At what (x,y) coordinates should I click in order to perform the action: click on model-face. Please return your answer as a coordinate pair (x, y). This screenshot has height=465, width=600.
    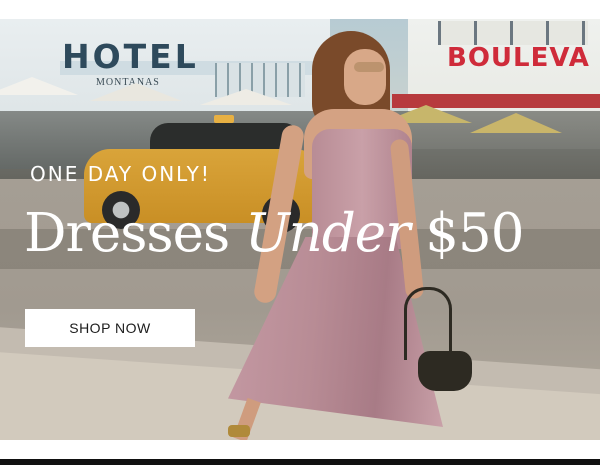
    Looking at the image, I should click on (365, 77).